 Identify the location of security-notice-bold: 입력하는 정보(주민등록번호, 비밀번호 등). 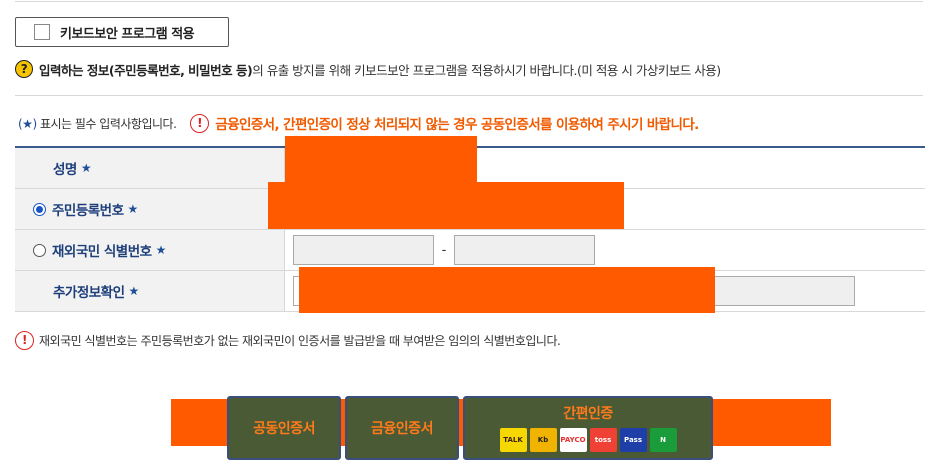
(146, 70).